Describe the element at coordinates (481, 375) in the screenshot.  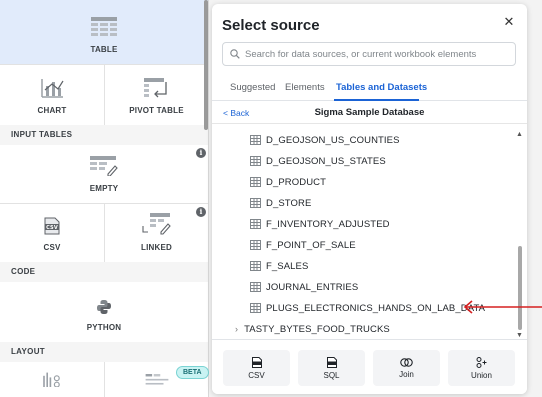
I see `union-button-label: Union` at that location.